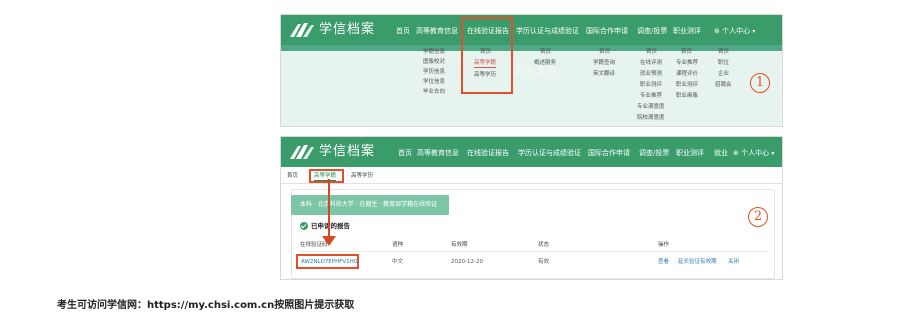 The width and height of the screenshot is (920, 327). I want to click on check-circle-icon, so click(304, 226).